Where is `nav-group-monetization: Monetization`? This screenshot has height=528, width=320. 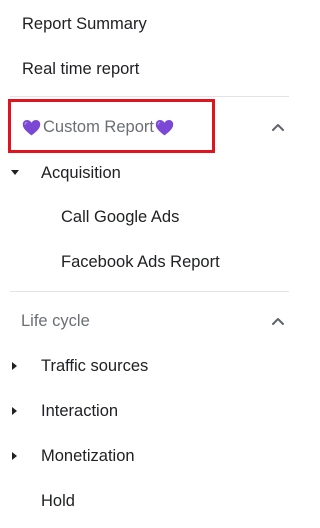
nav-group-monetization: Monetization is located at coordinates (152, 456).